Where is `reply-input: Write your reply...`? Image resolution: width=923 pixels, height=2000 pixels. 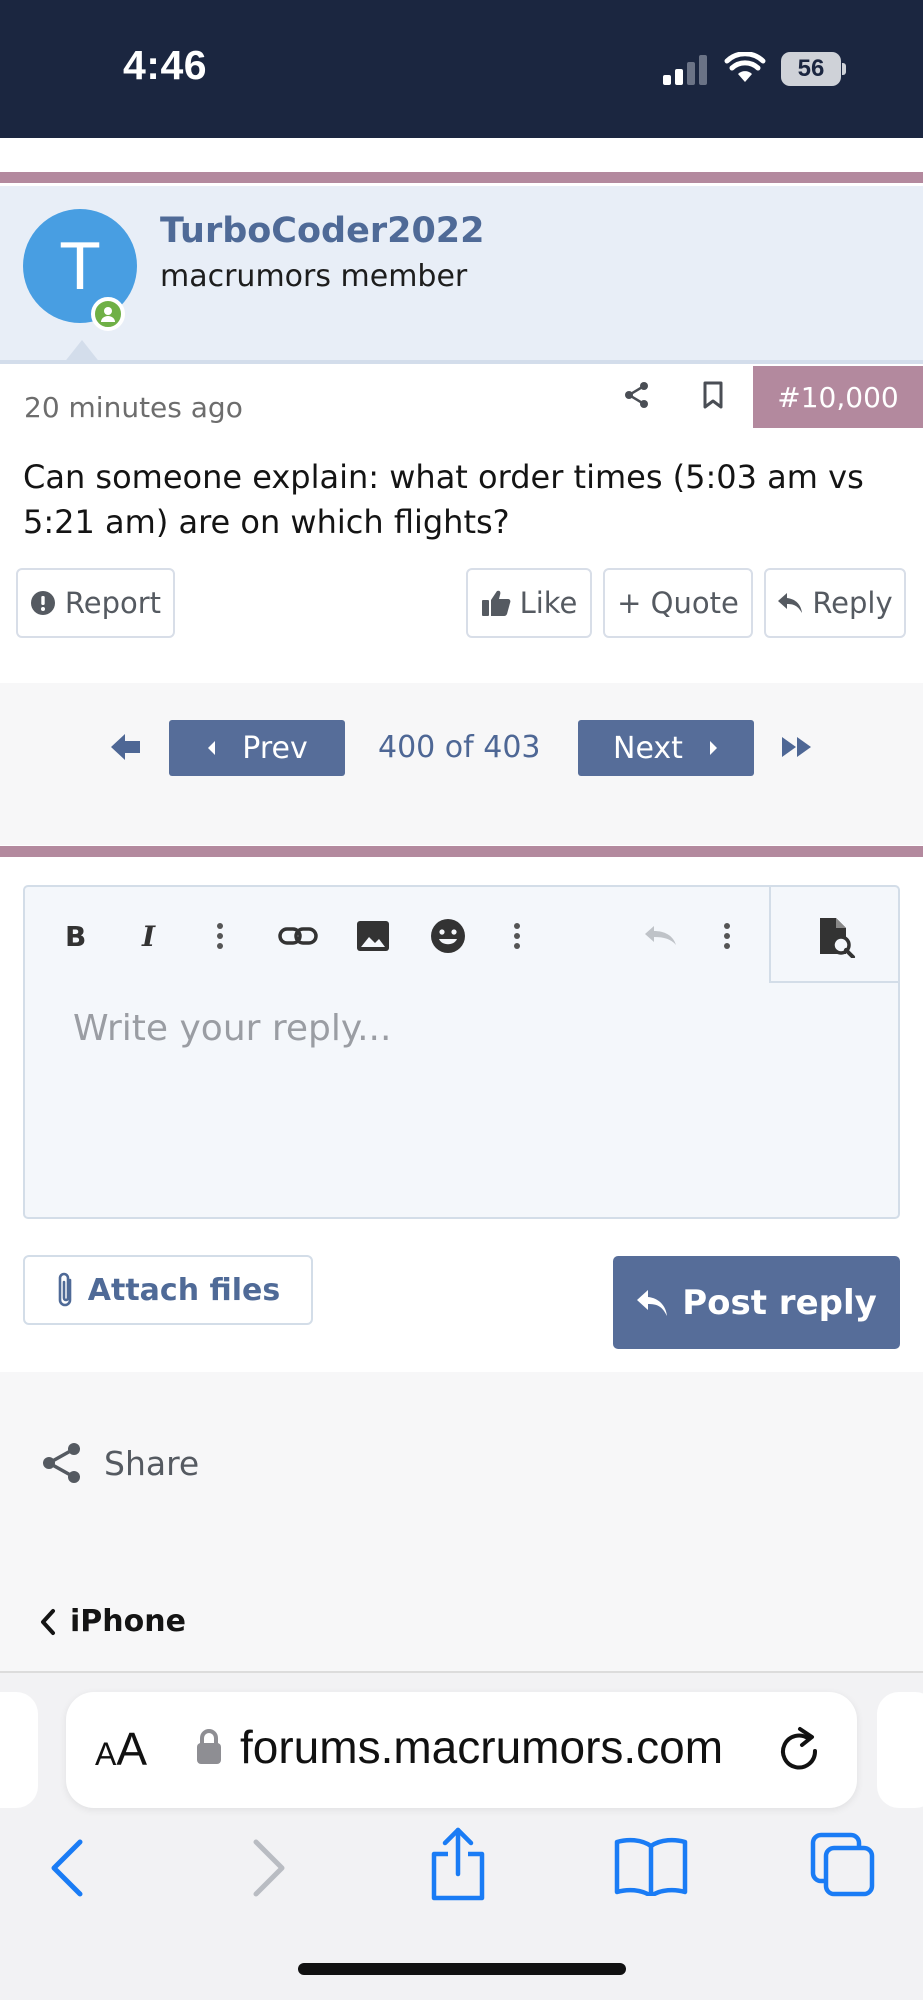 reply-input: Write your reply... is located at coordinates (232, 1028).